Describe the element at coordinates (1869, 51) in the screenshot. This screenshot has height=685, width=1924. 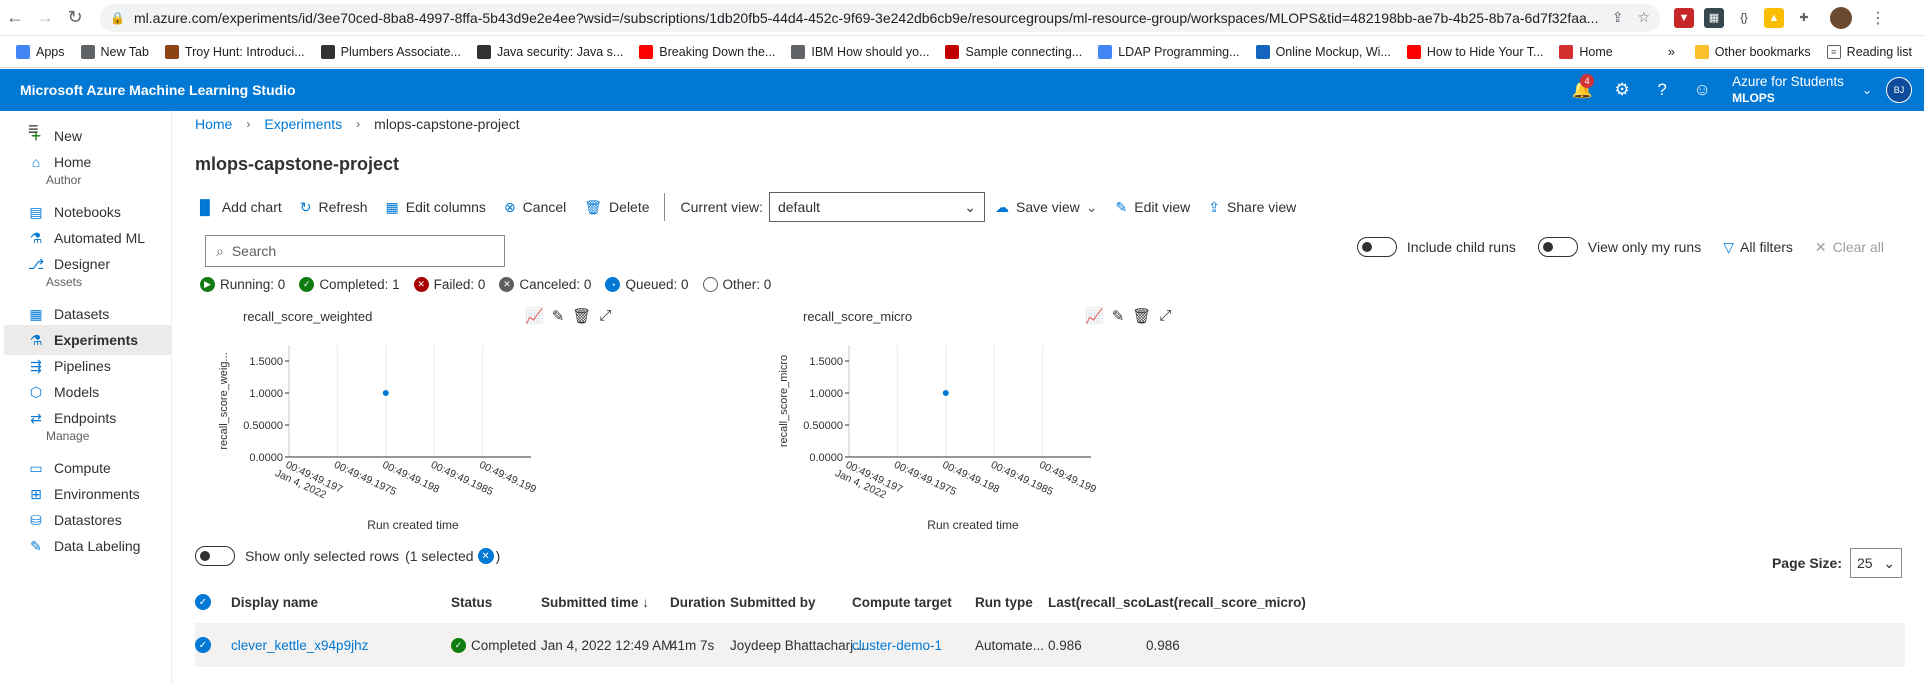
I see `reading-list: ≡ Reading list` at that location.